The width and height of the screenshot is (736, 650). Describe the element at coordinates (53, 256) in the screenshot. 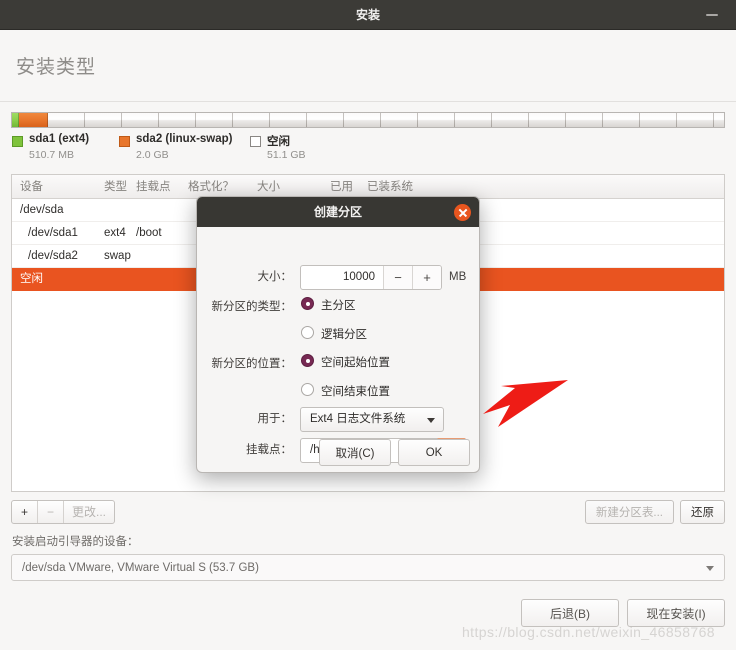

I see `table-cell: /dev/sda2` at that location.